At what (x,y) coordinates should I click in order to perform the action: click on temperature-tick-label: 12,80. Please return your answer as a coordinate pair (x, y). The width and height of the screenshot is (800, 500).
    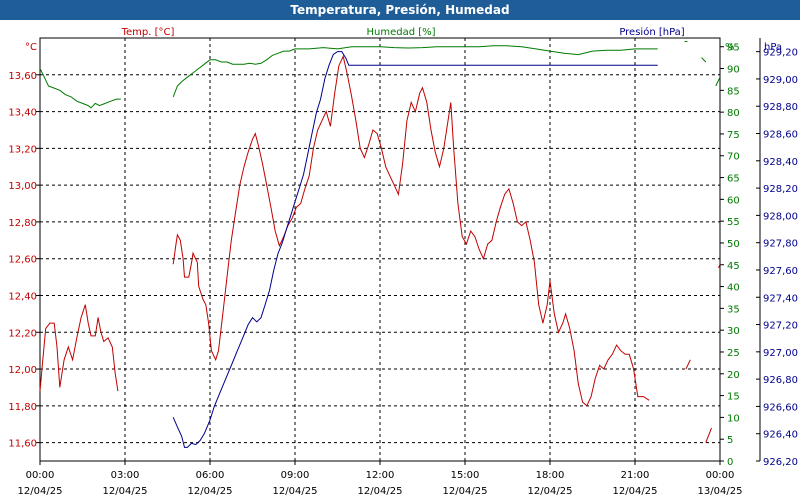
    Looking at the image, I should click on (22, 223).